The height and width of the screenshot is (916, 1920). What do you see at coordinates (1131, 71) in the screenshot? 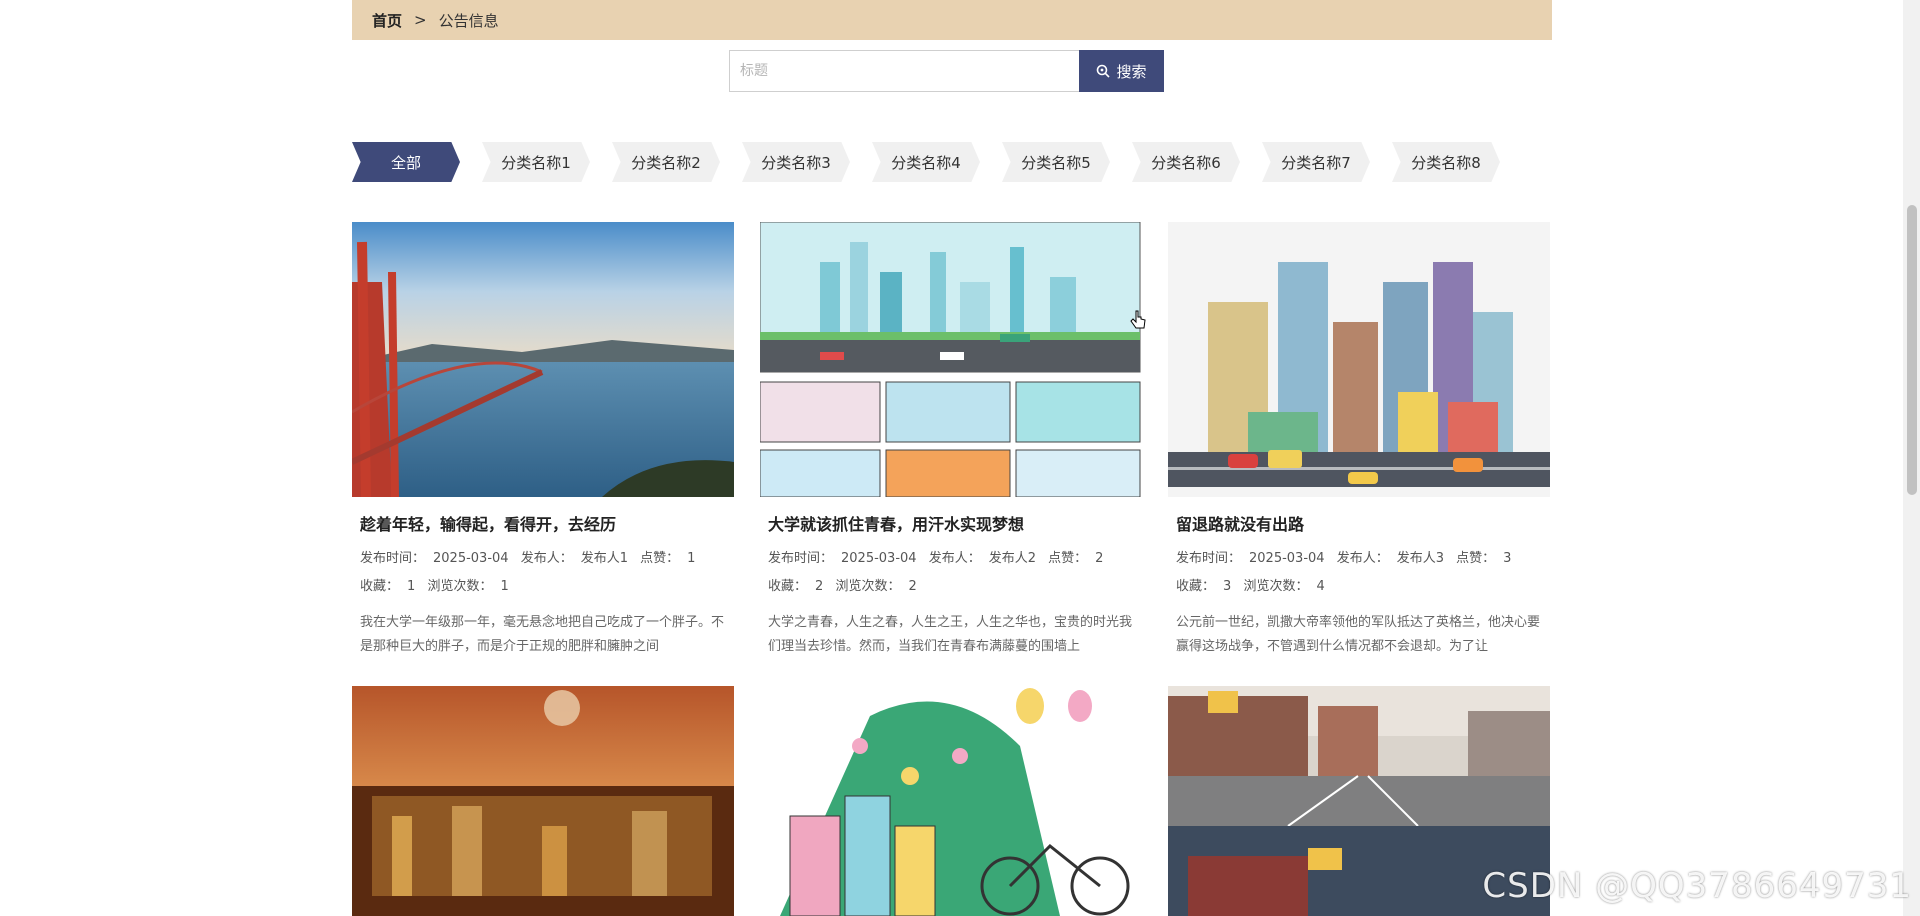
I see `search-button-label: 搜索` at bounding box center [1131, 71].